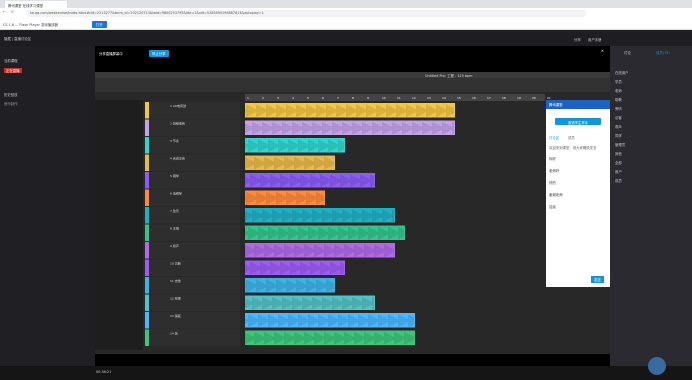 The image size is (692, 380). What do you see at coordinates (618, 162) in the screenshot?
I see `member-list-item: 全部` at bounding box center [618, 162].